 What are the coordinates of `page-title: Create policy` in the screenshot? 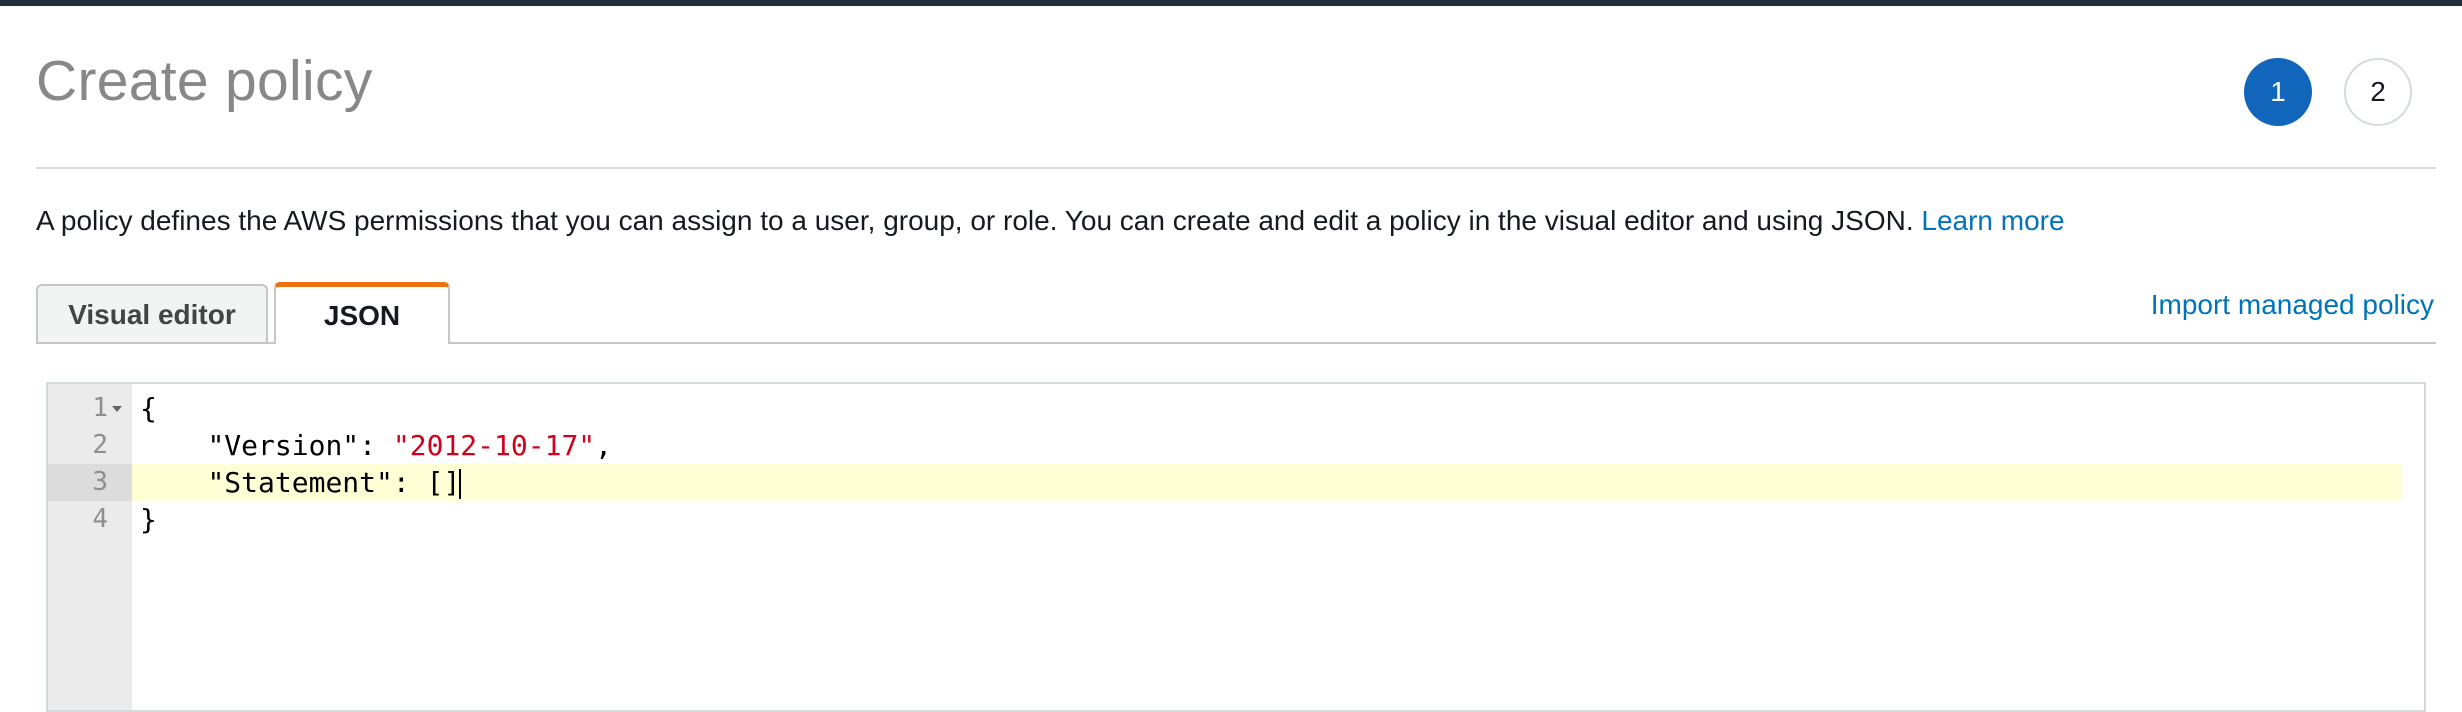 It's located at (204, 81).